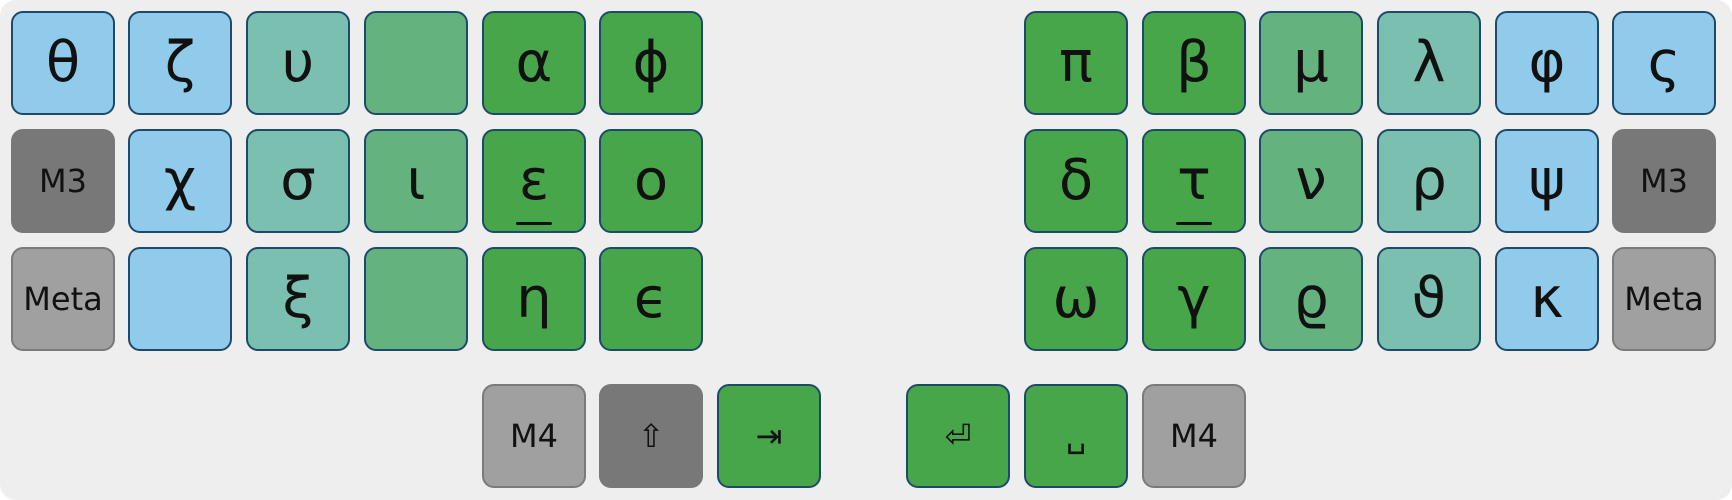 This screenshot has height=500, width=1732. I want to click on key-chi: χ, so click(180, 181).